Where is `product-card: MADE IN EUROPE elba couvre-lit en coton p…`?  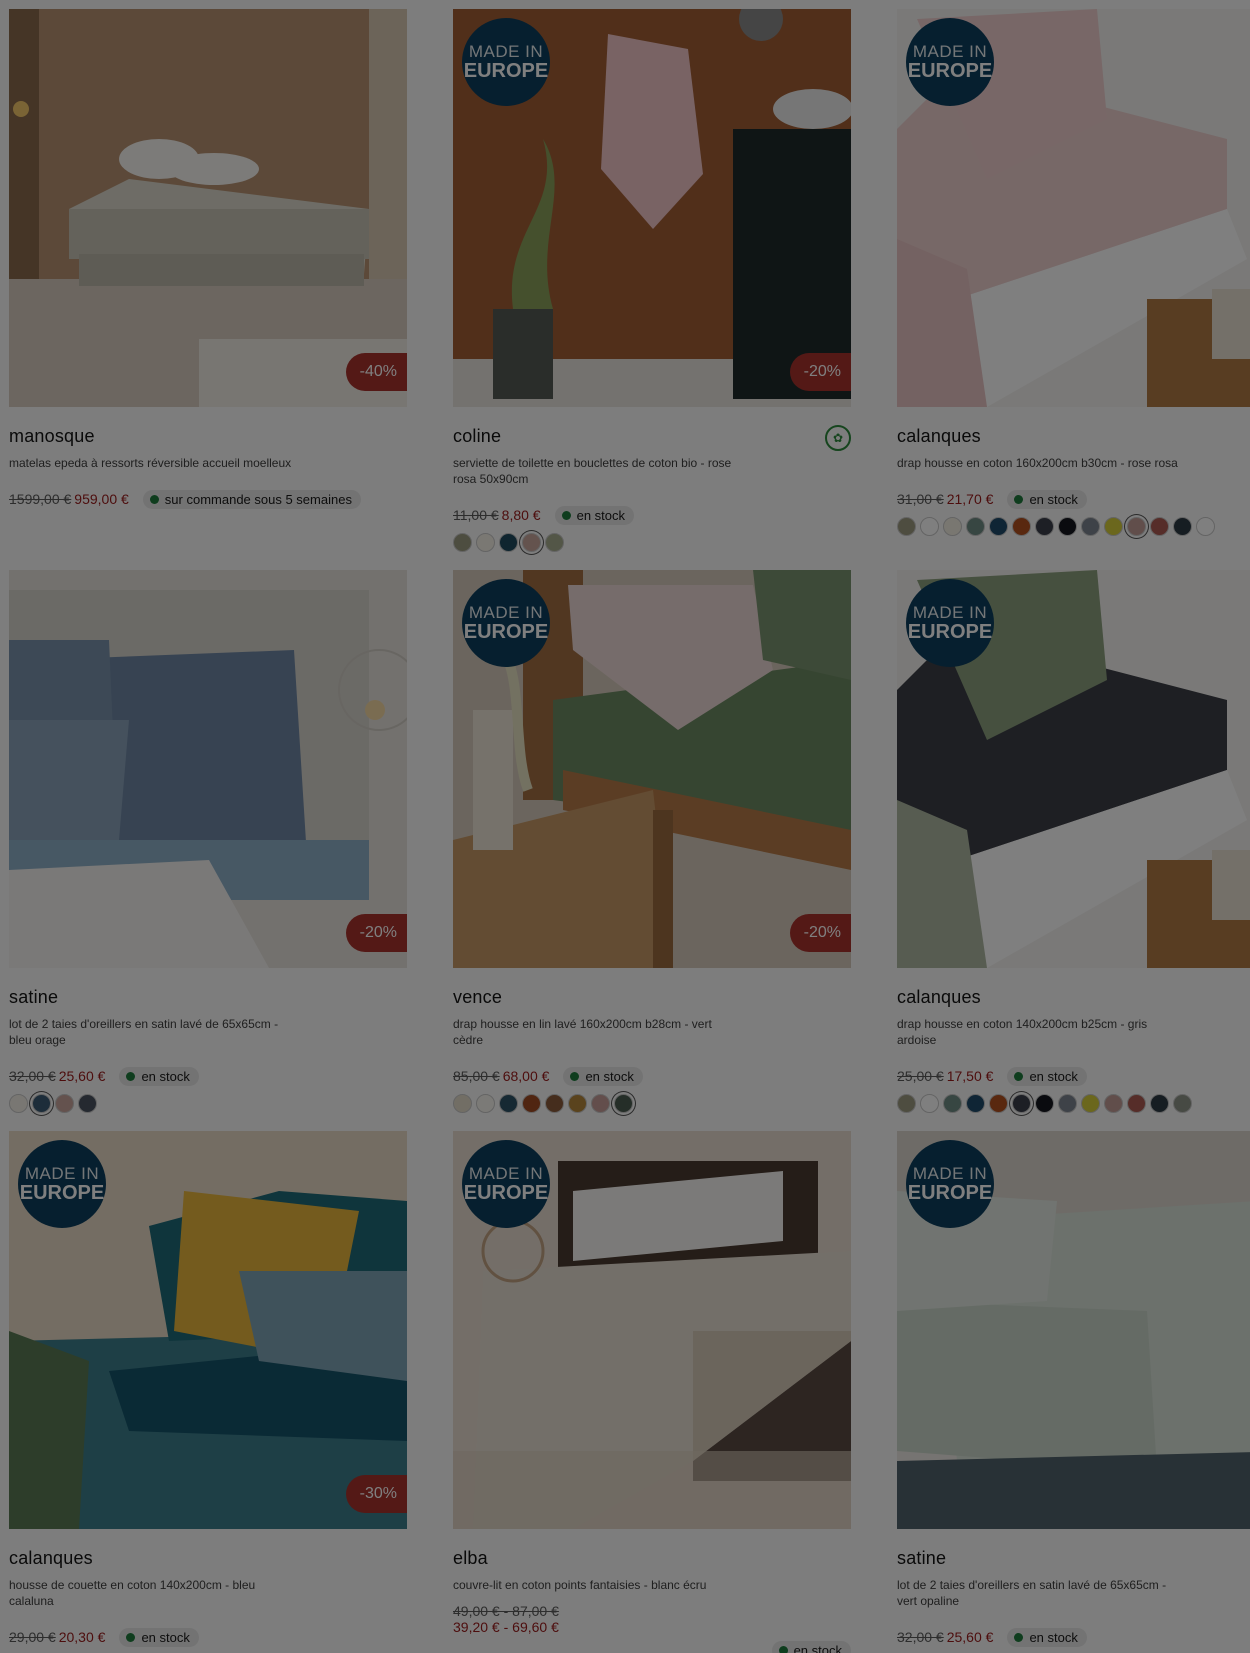
product-card: MADE IN EUROPE elba couvre-lit en coton p… is located at coordinates (652, 1392).